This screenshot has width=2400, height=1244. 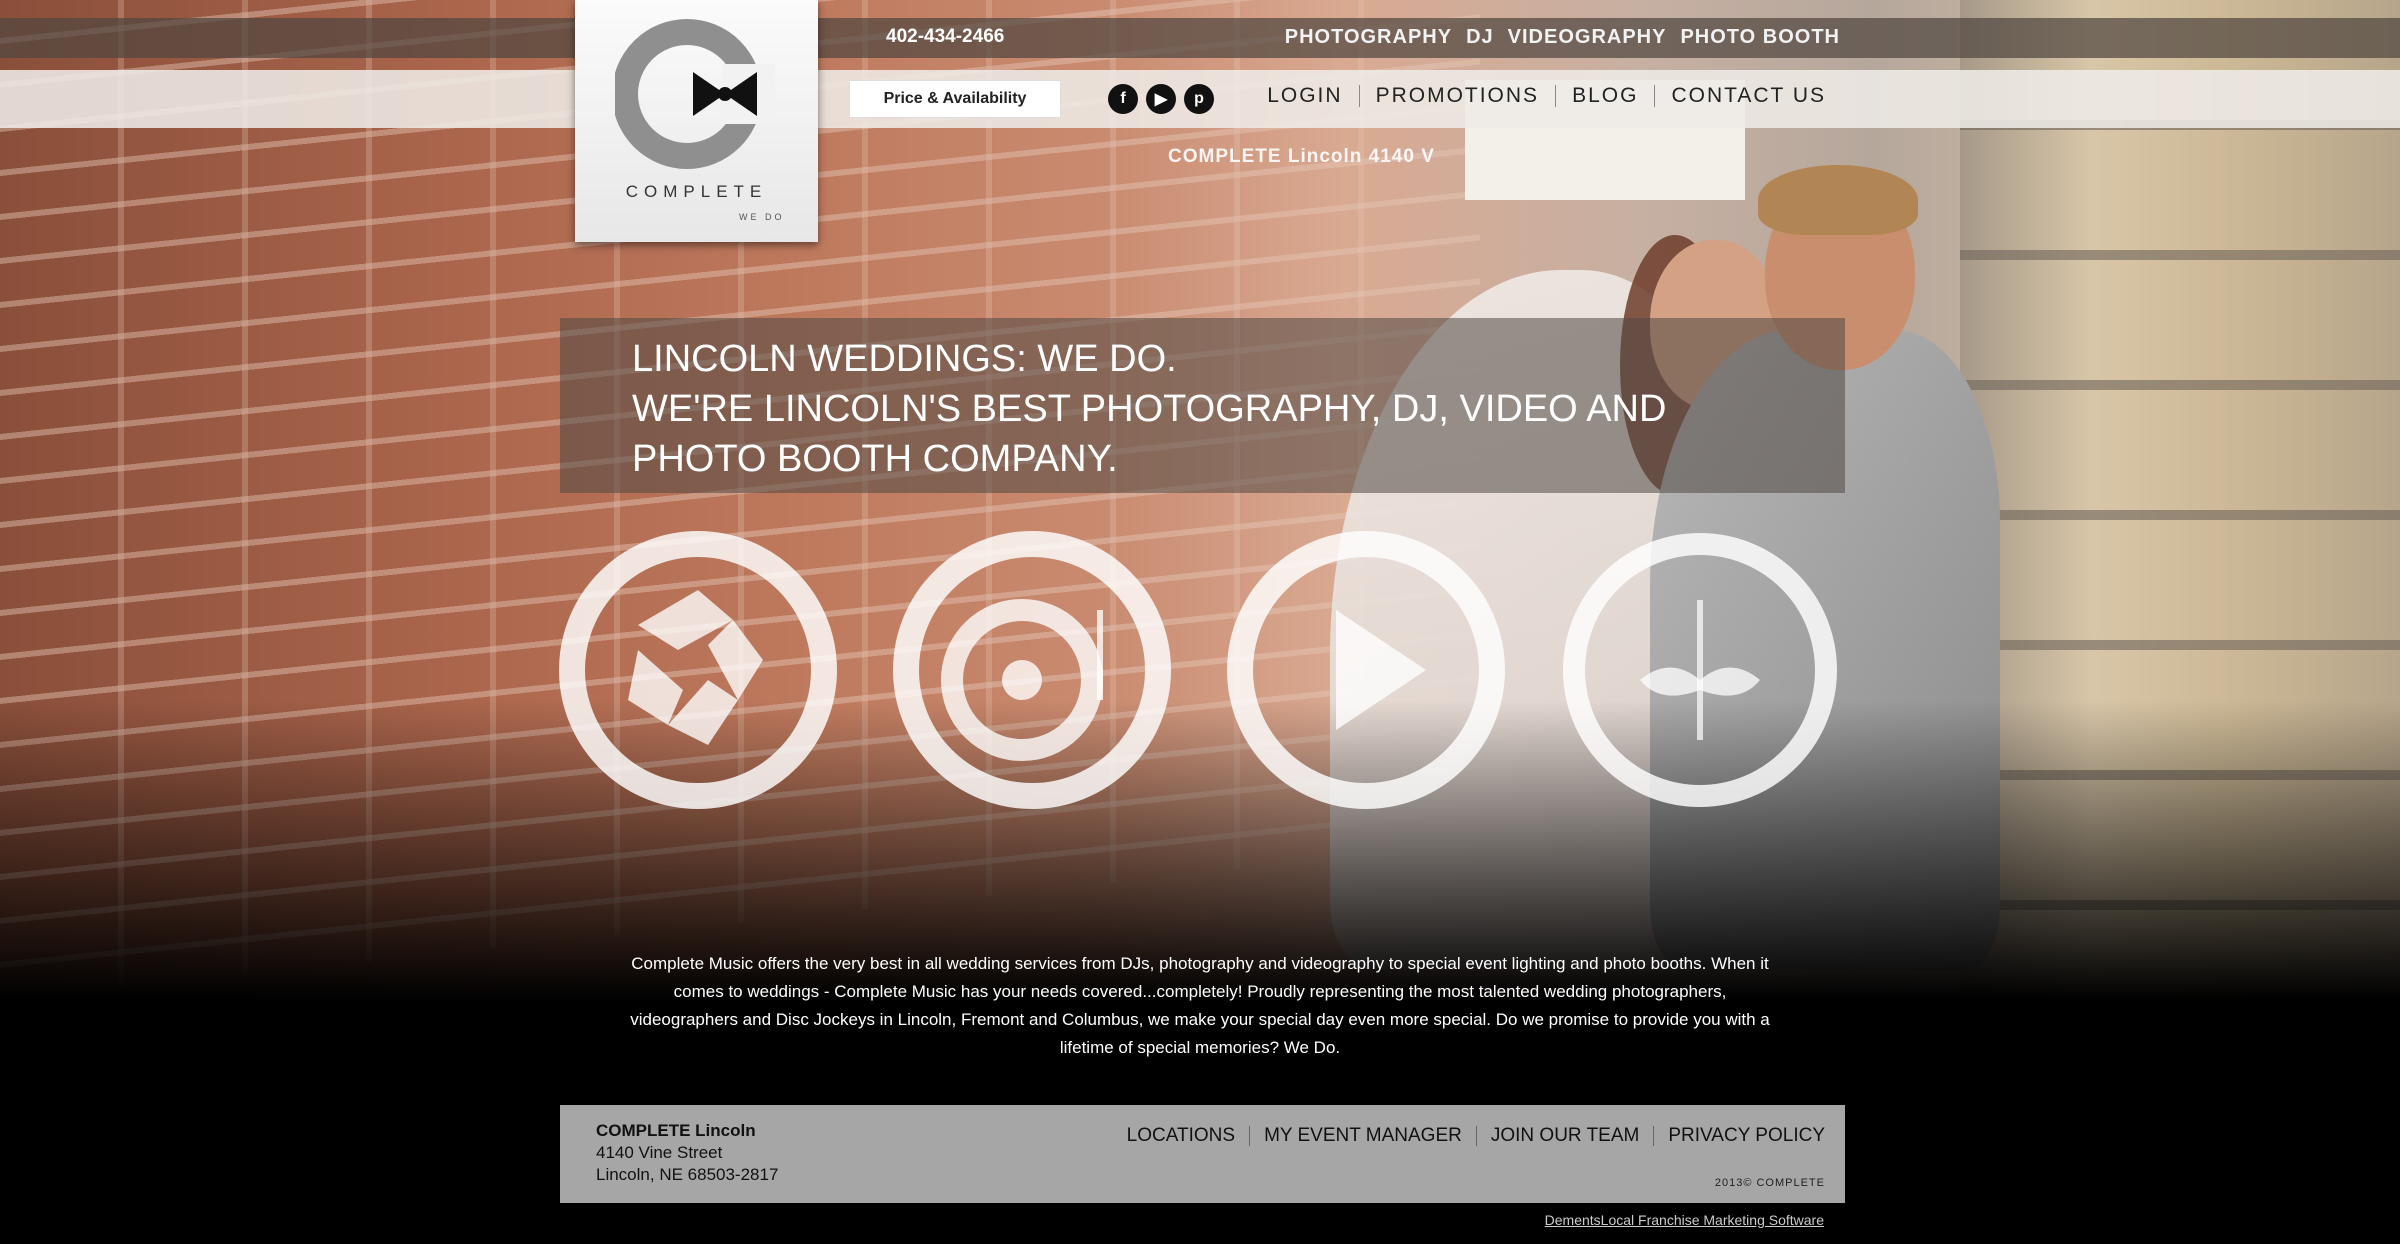 I want to click on footer-address-street: 4140 Vine Street, so click(x=659, y=1152).